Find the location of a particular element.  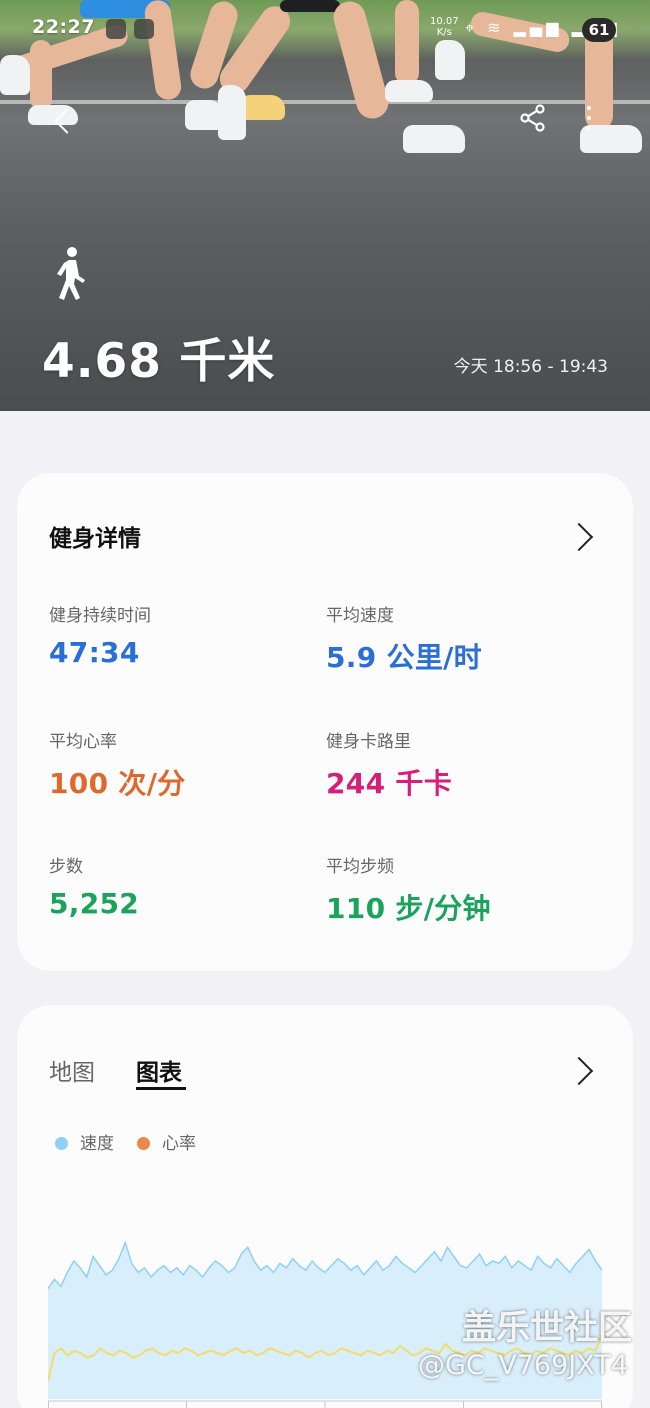

metric-avg-speed: 平均速度 5.9 公里/时 is located at coordinates (404, 638).